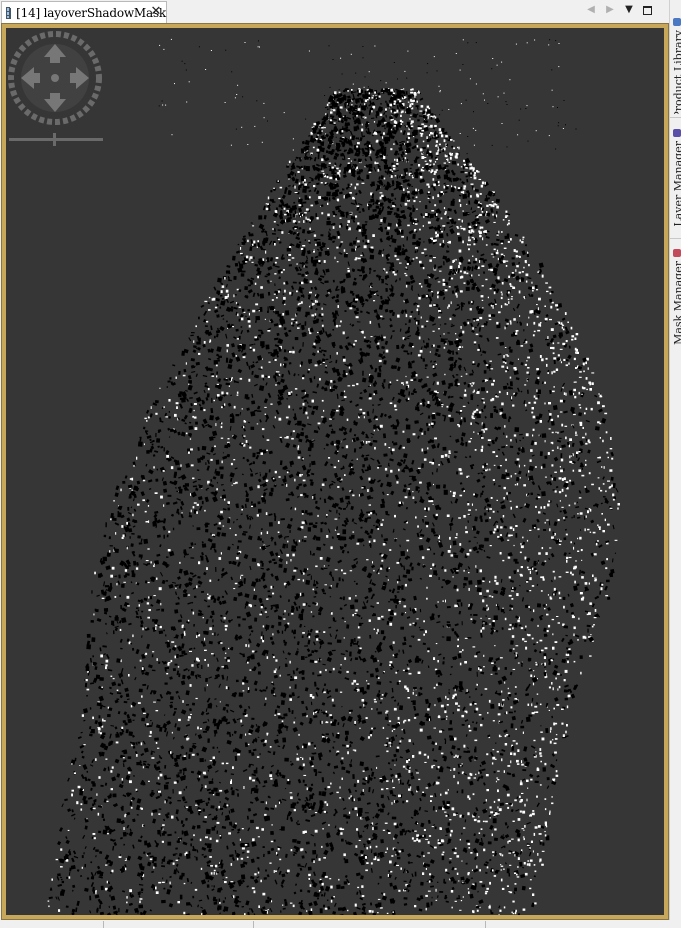  I want to click on tab-mask-manager: Mask Manager, so click(675, 300).